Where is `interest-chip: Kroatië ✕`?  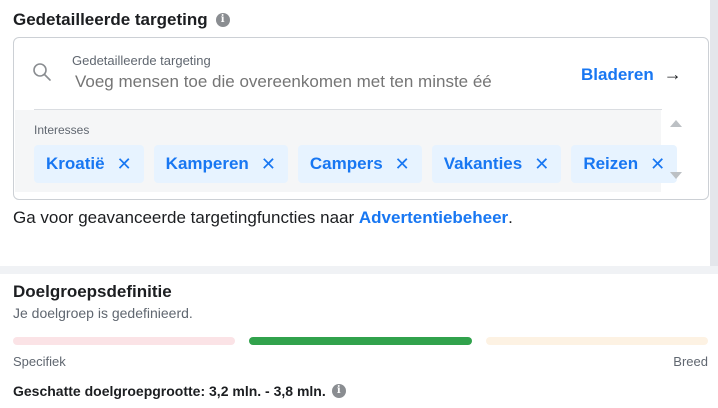
interest-chip: Kroatië ✕ is located at coordinates (89, 164).